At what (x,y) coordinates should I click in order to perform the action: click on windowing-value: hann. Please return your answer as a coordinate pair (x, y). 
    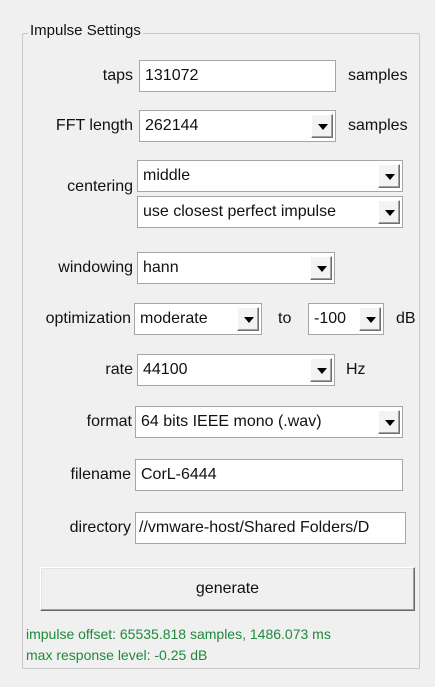
    Looking at the image, I should click on (161, 267).